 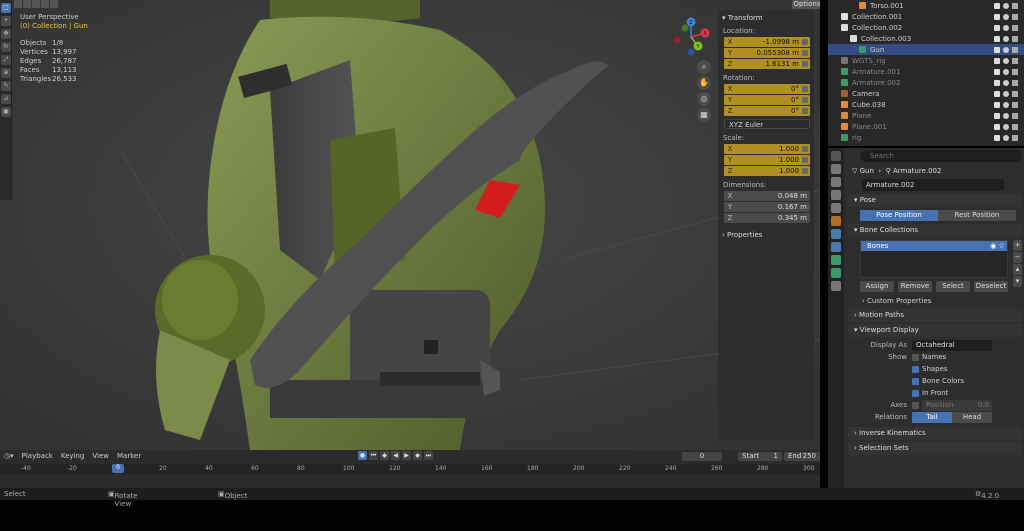 What do you see at coordinates (1017, 245) in the screenshot?
I see `add-collection-button: +` at bounding box center [1017, 245].